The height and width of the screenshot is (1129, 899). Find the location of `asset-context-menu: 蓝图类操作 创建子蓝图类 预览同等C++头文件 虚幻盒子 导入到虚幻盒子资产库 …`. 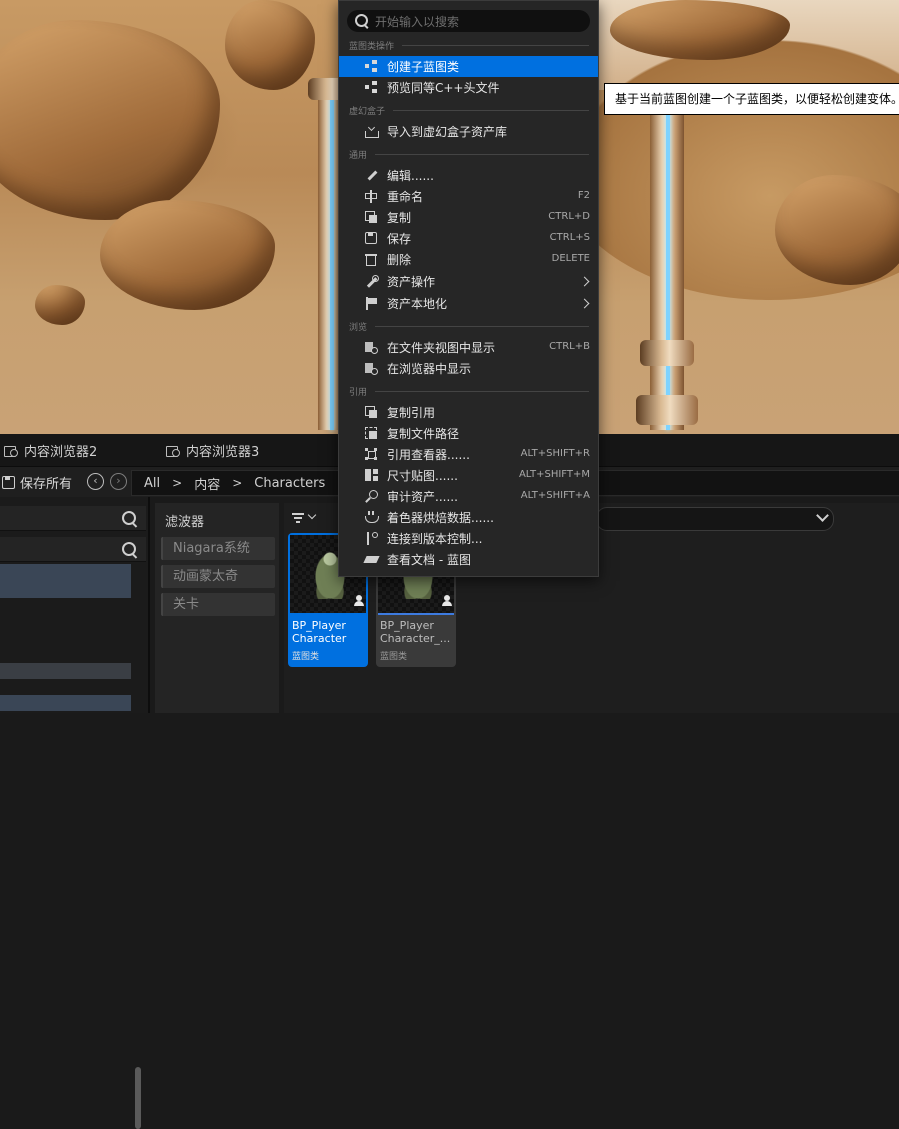

asset-context-menu: 蓝图类操作 创建子蓝图类 预览同等C++头文件 虚幻盒子 导入到虚幻盒子资产库 … is located at coordinates (468, 288).